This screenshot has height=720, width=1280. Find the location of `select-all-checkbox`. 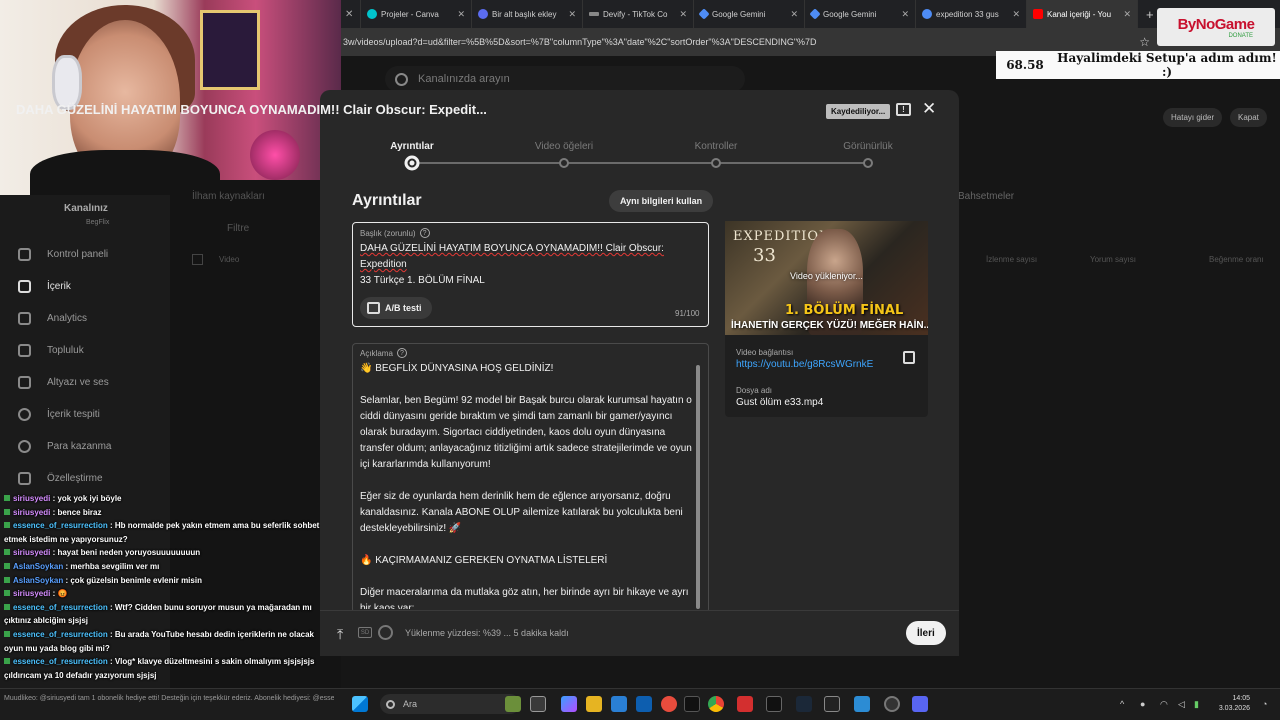

select-all-checkbox is located at coordinates (197, 259).